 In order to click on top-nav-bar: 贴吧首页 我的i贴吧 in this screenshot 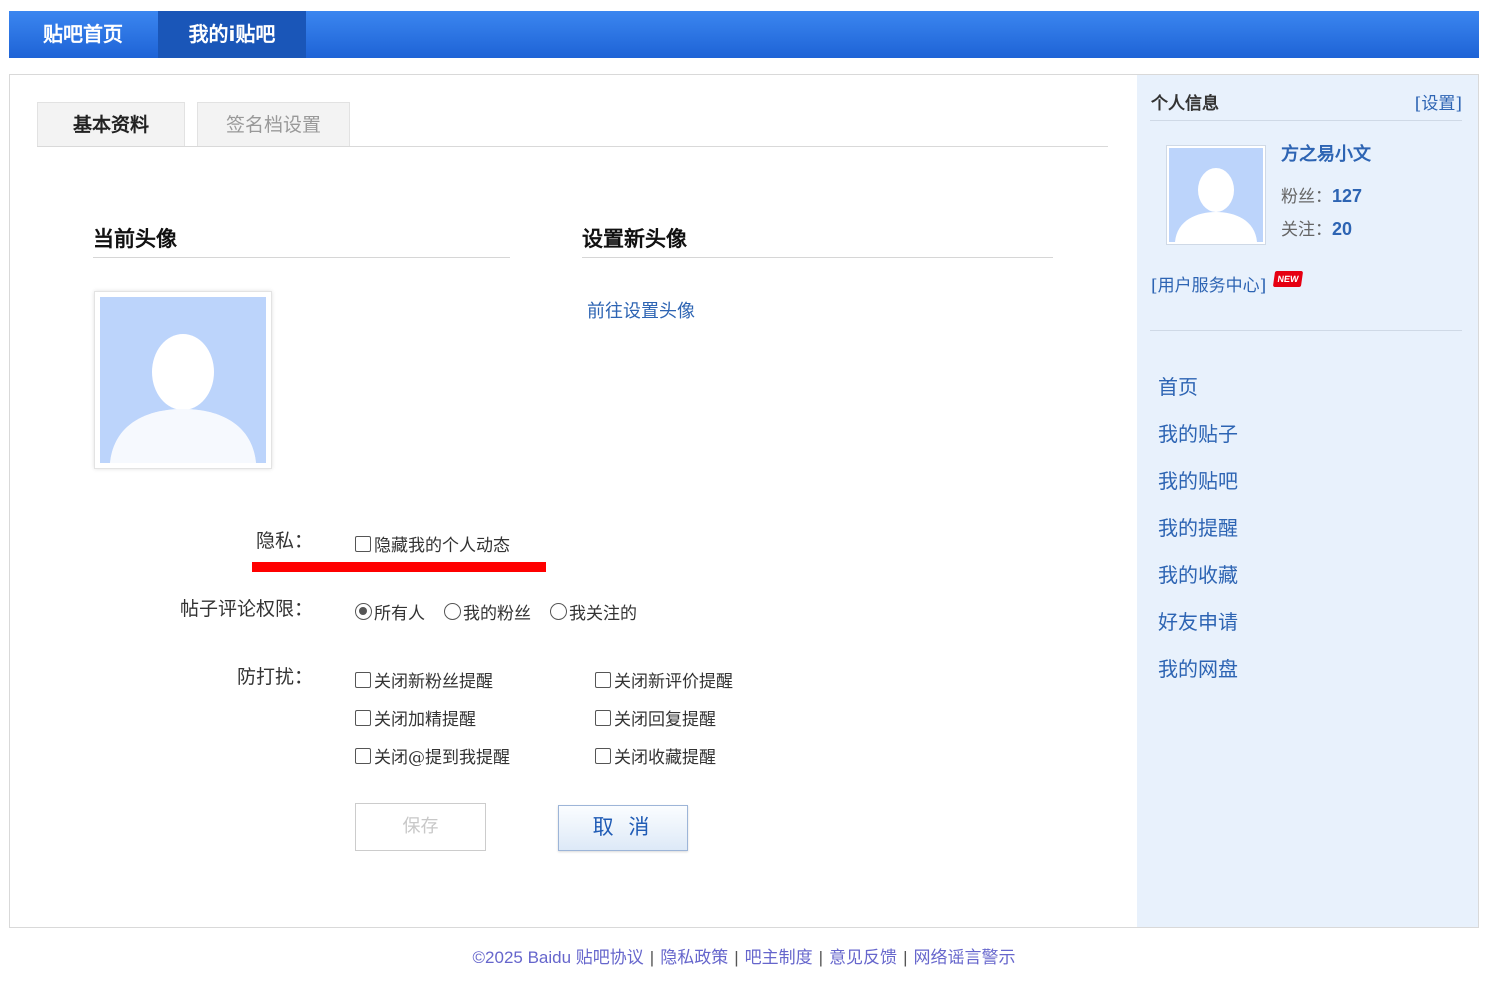, I will do `click(744, 34)`.